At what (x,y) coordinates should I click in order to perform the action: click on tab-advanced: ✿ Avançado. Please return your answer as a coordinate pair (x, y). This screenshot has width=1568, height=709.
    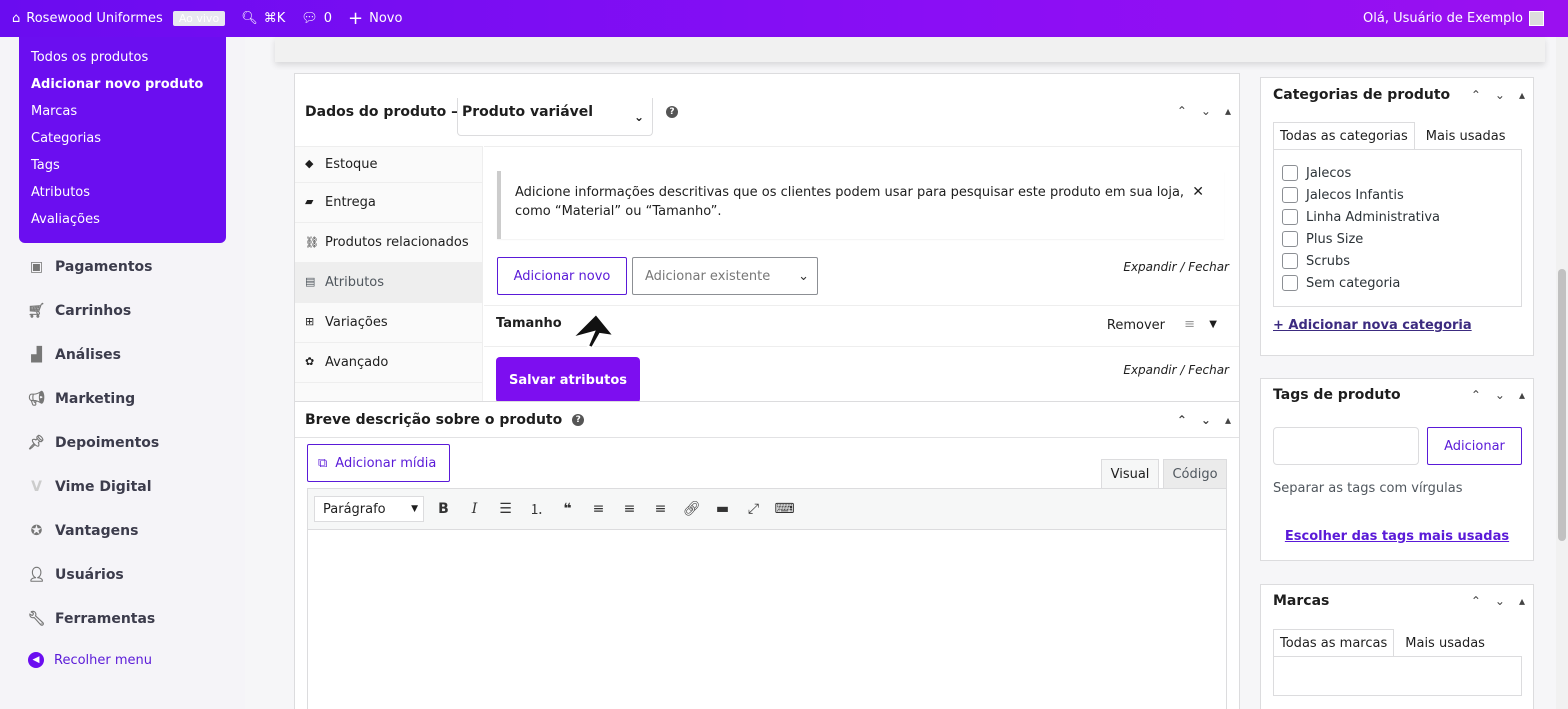
    Looking at the image, I should click on (388, 363).